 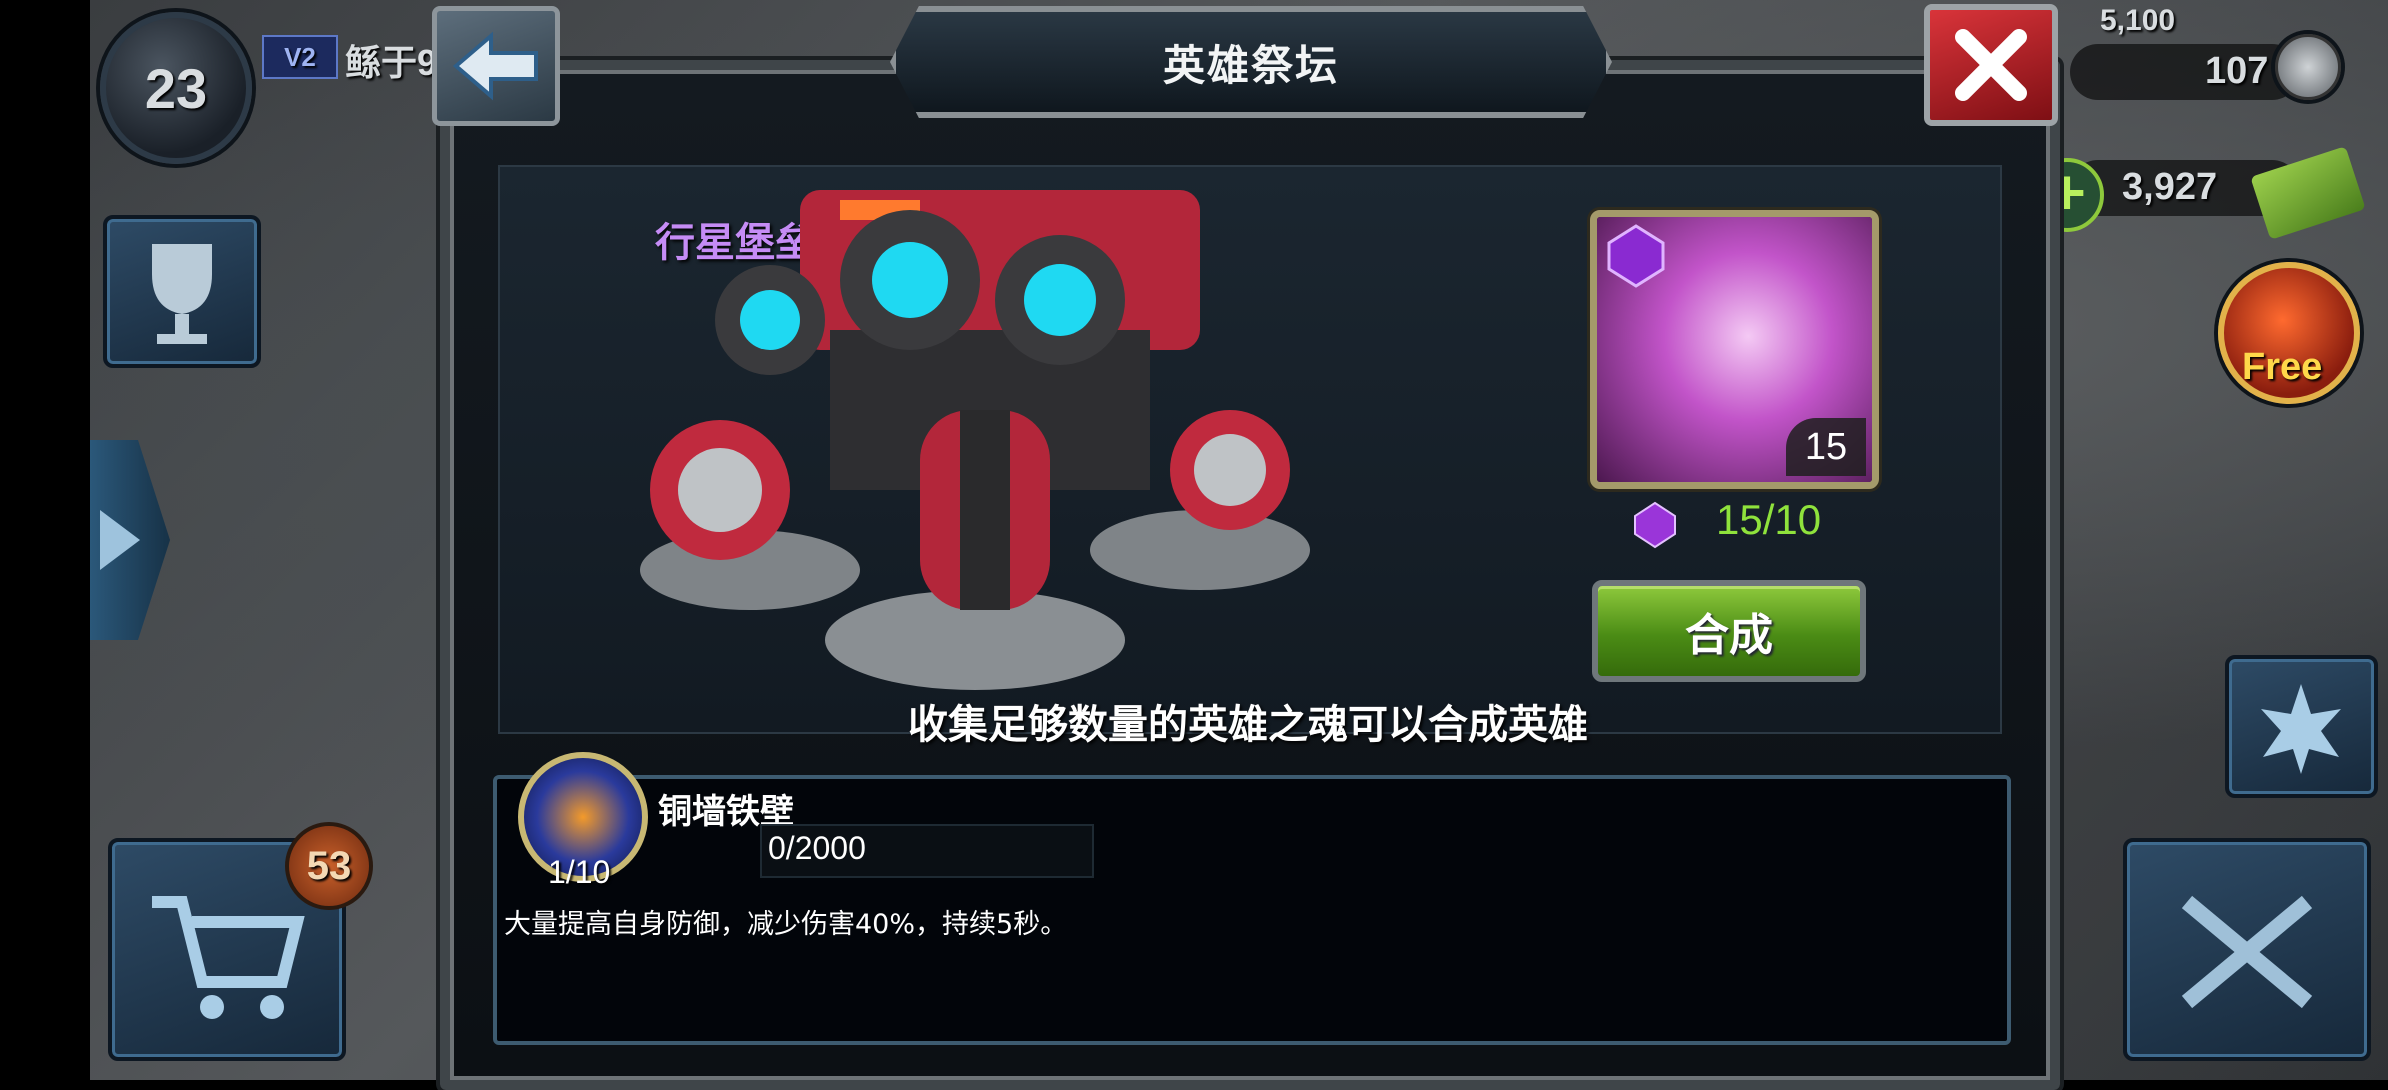 I want to click on close-button, so click(x=1991, y=65).